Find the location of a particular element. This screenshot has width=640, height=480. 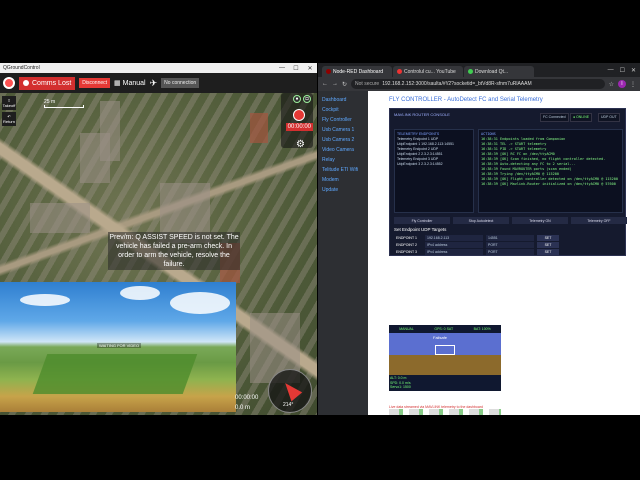

connection-dropdown: No connection is located at coordinates (180, 83).